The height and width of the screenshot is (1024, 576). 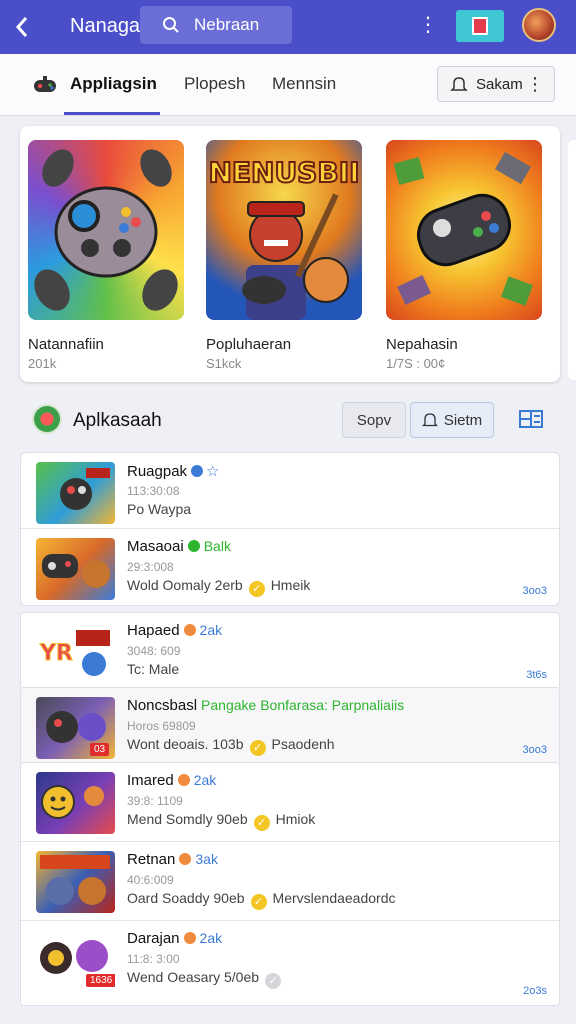 I want to click on app-title: Noncsbasl Pangake Bonfarasa: Parpnaliaiis, so click(x=265, y=705).